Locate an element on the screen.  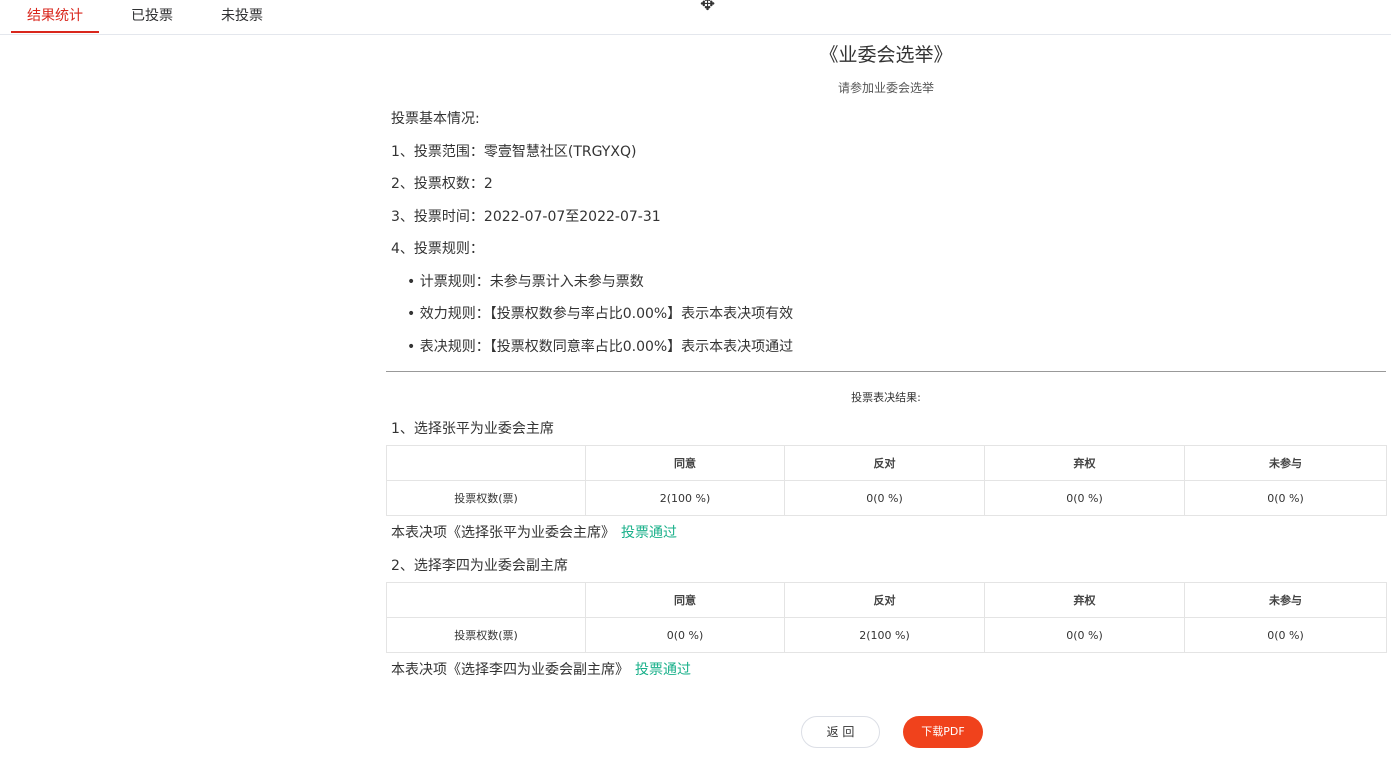
vote-time: 3、投票时间：2022-07-07至2022-07-31 is located at coordinates (526, 217).